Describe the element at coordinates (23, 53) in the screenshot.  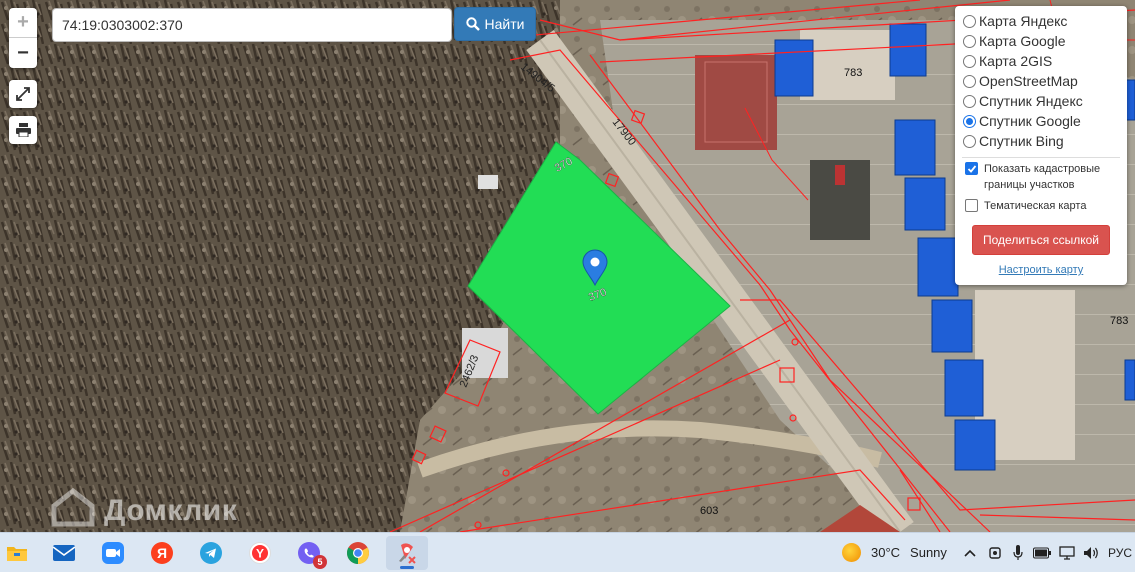
I see `zoom-out-button: −` at that location.